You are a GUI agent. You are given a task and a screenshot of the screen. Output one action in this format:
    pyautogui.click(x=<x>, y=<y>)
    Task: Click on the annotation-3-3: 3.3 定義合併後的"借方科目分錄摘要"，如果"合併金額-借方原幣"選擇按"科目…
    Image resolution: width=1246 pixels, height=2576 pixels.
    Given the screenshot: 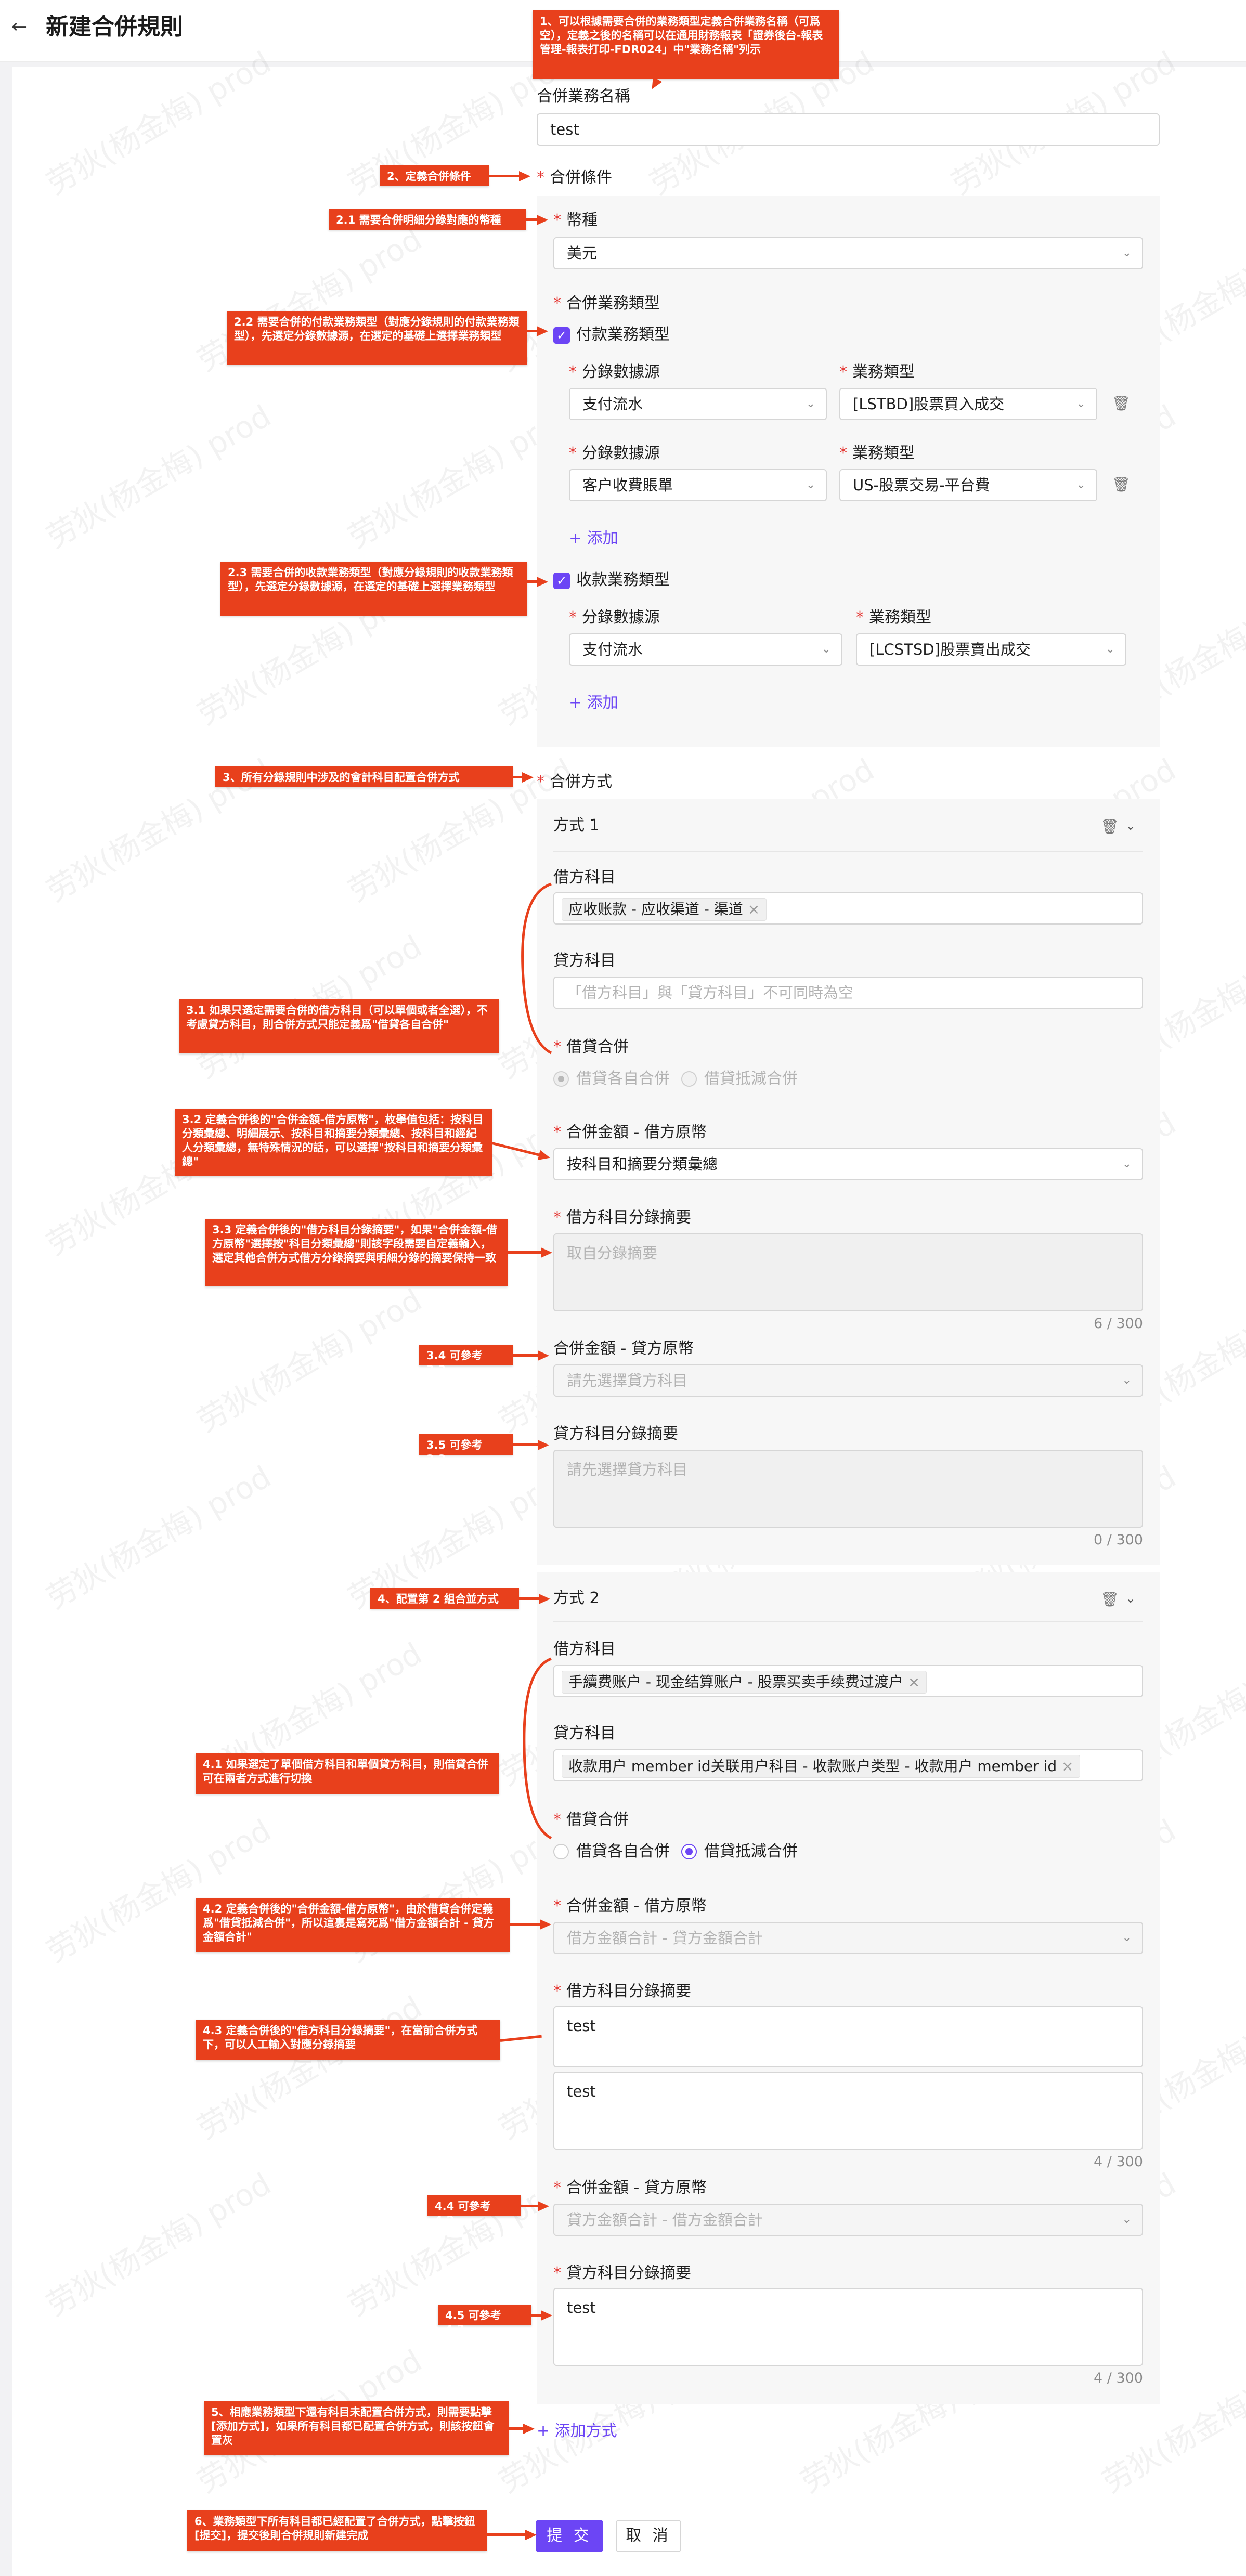 What is the action you would take?
    pyautogui.click(x=356, y=1252)
    